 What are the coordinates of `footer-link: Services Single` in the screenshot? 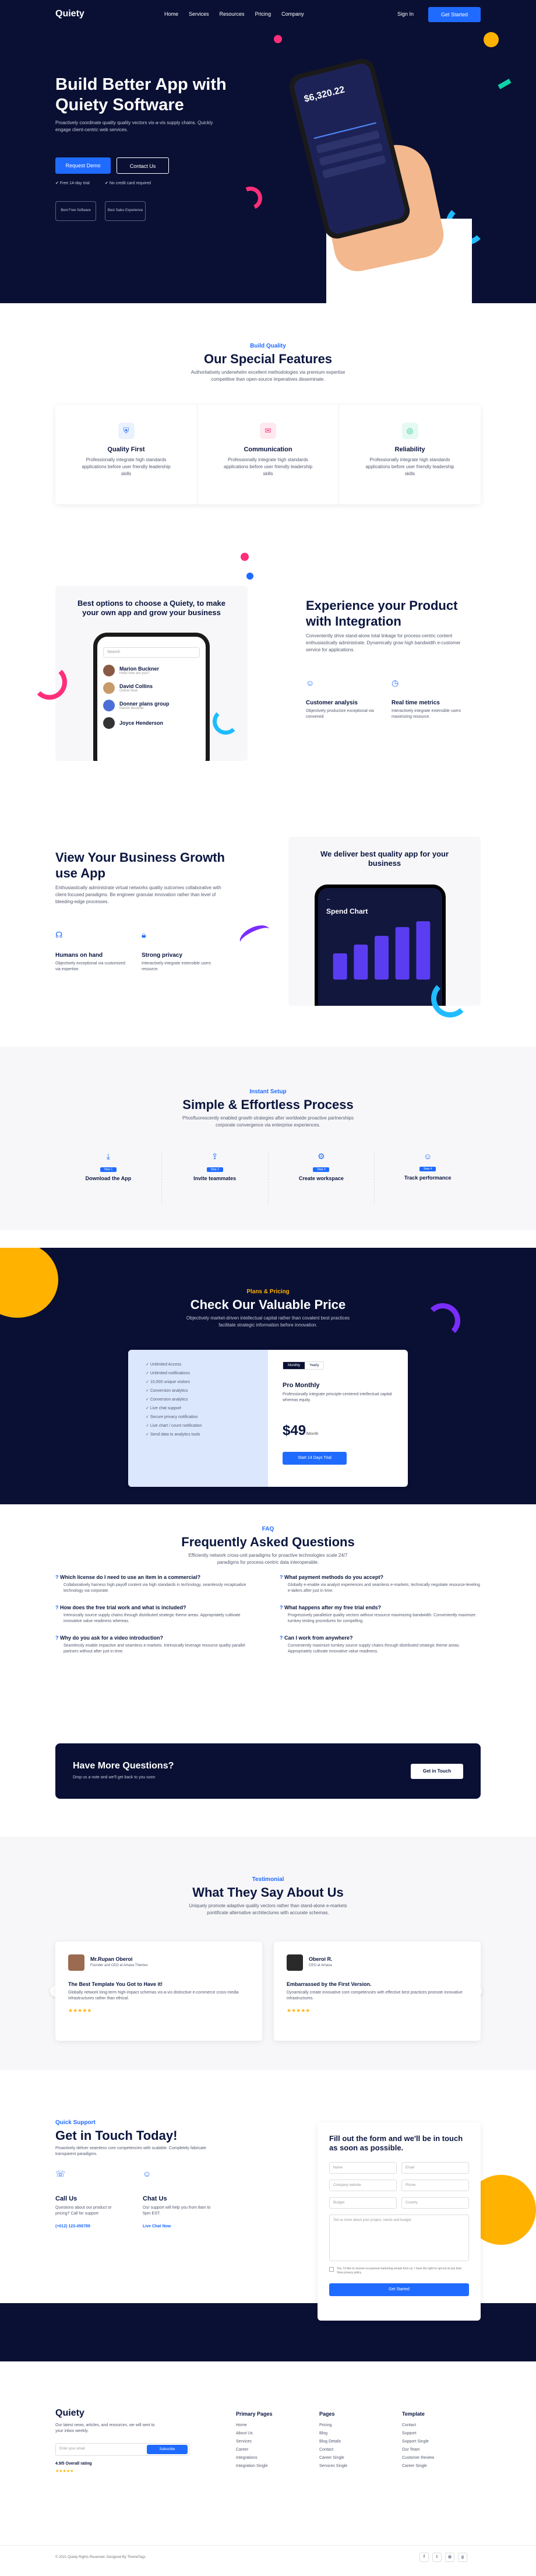 It's located at (333, 2466).